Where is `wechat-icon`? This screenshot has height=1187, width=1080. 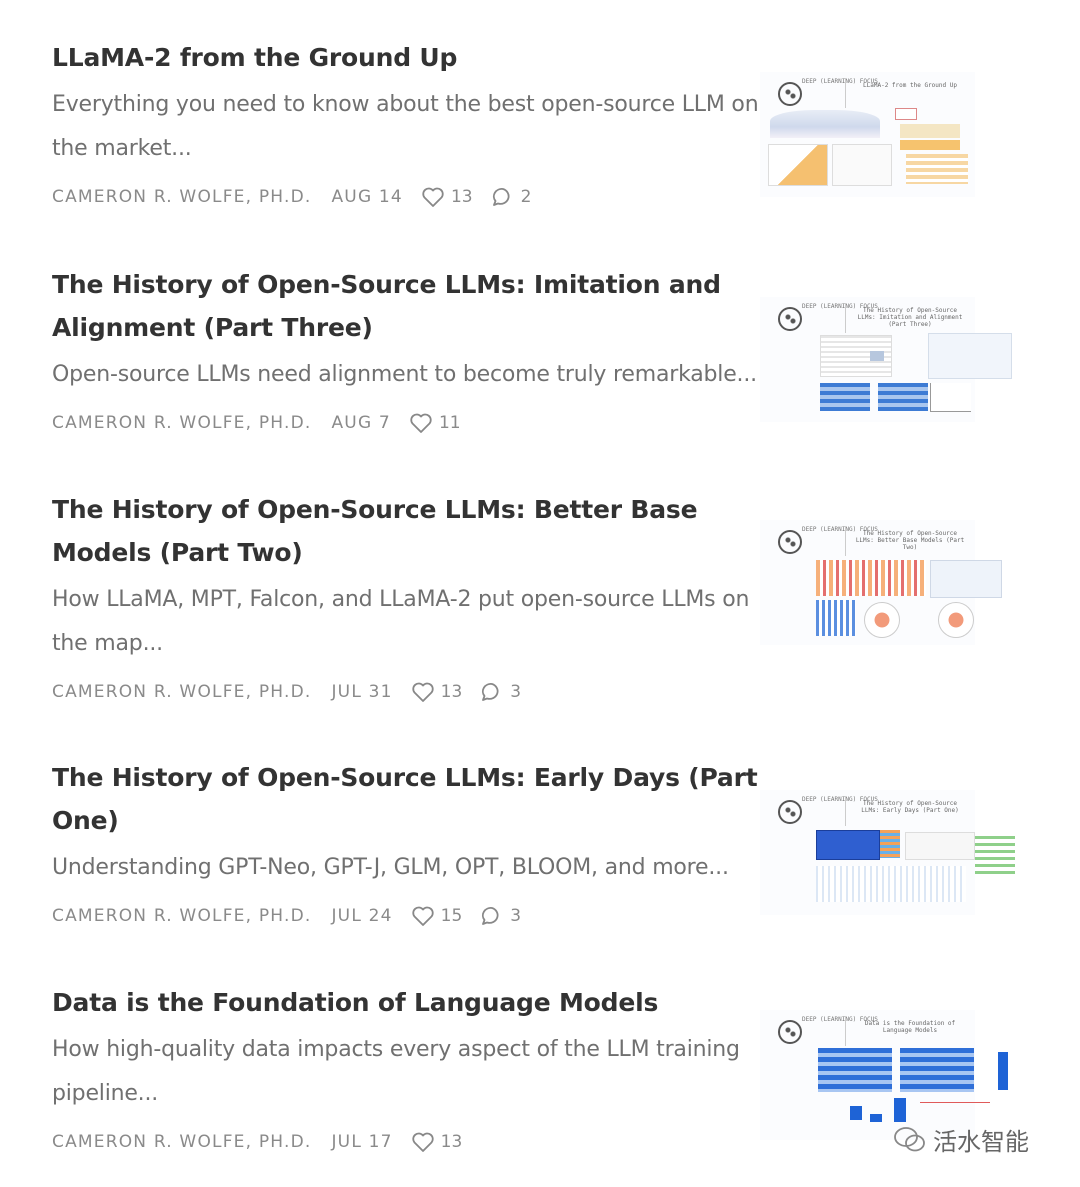 wechat-icon is located at coordinates (909, 1138).